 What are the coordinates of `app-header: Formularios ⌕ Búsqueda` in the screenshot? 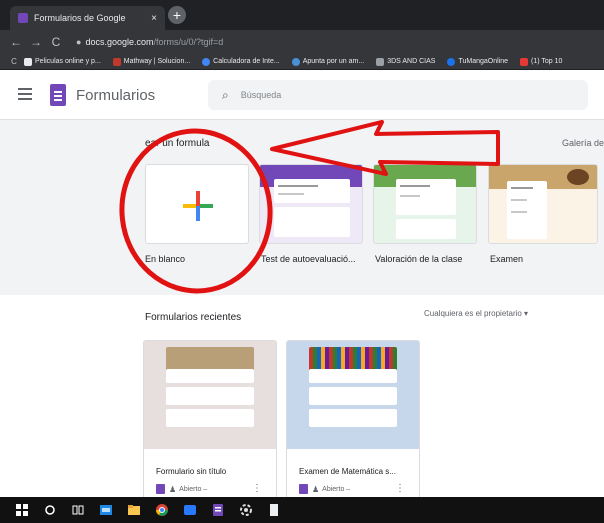 It's located at (302, 95).